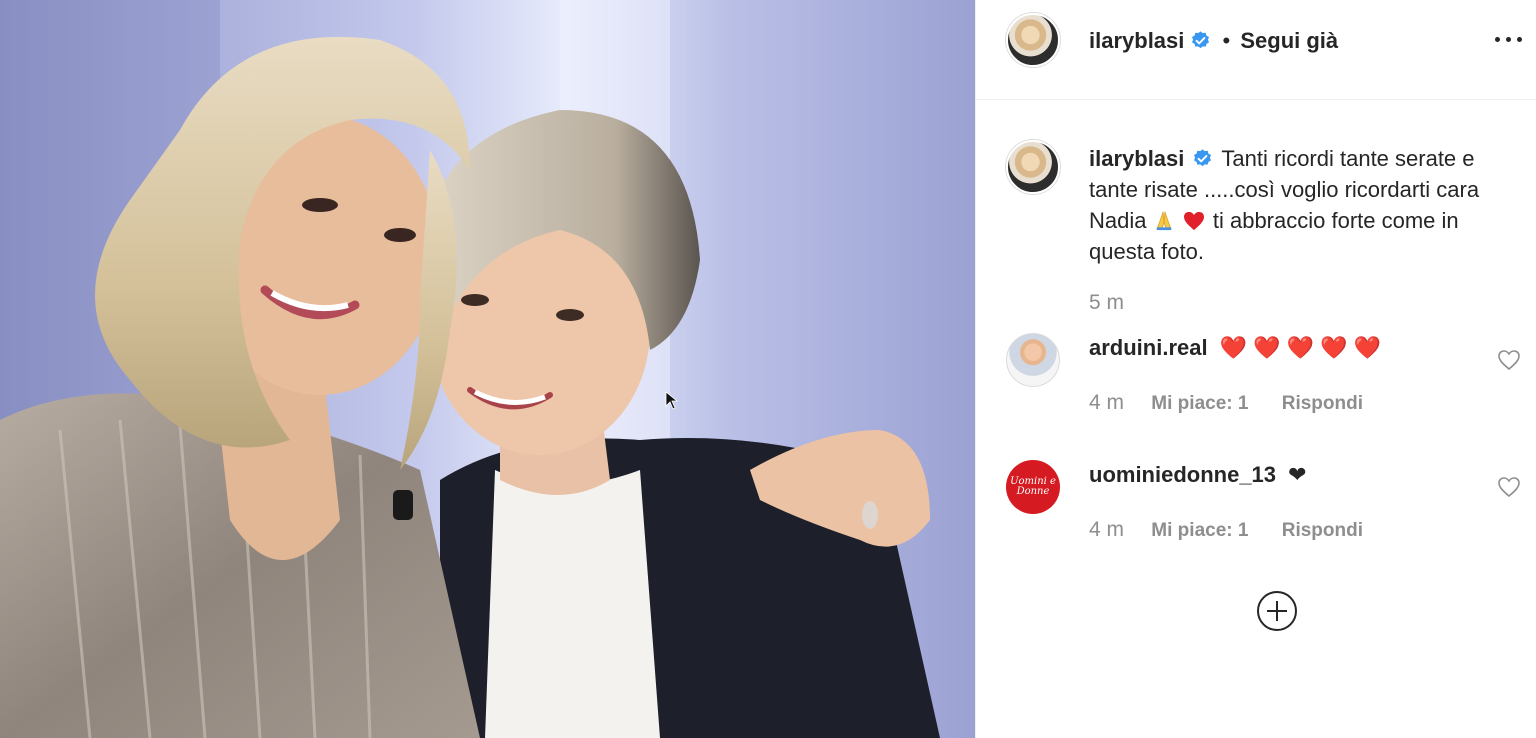 The image size is (1536, 738). I want to click on caption-author-avatar, so click(1033, 167).